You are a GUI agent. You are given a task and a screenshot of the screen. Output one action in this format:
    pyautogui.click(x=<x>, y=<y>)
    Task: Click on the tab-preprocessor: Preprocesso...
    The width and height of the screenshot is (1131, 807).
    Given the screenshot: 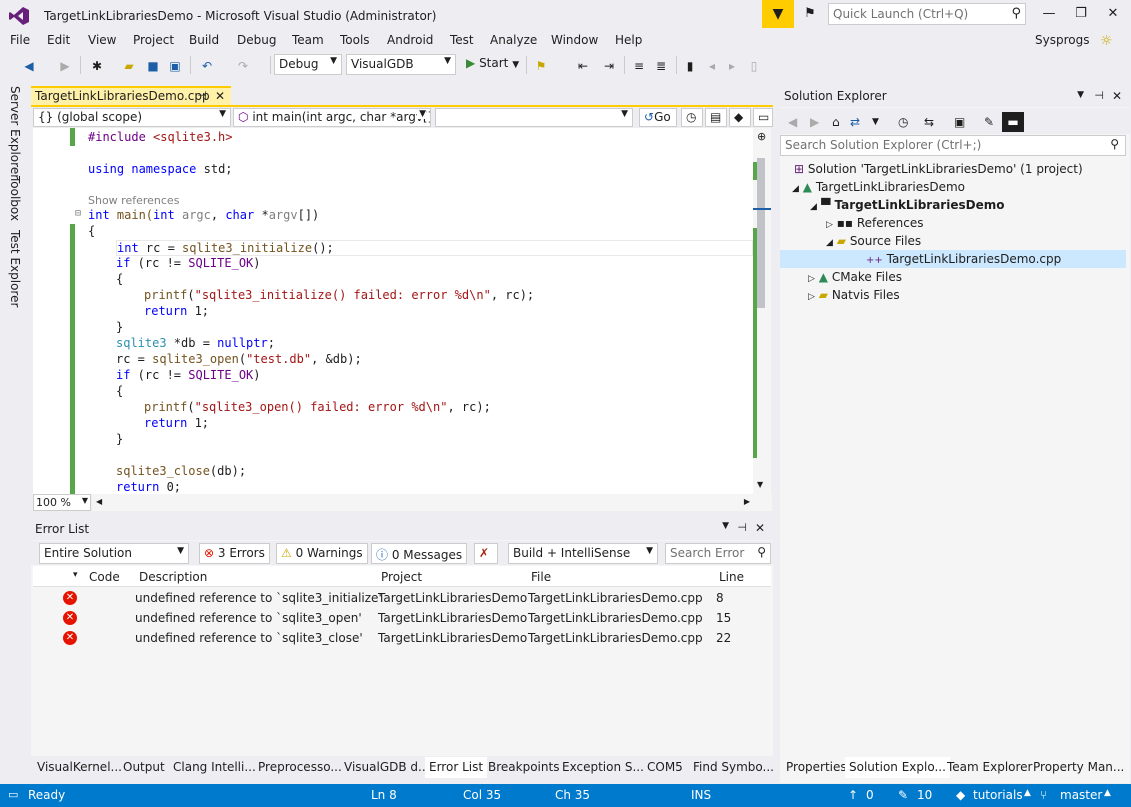 What is the action you would take?
    pyautogui.click(x=300, y=768)
    